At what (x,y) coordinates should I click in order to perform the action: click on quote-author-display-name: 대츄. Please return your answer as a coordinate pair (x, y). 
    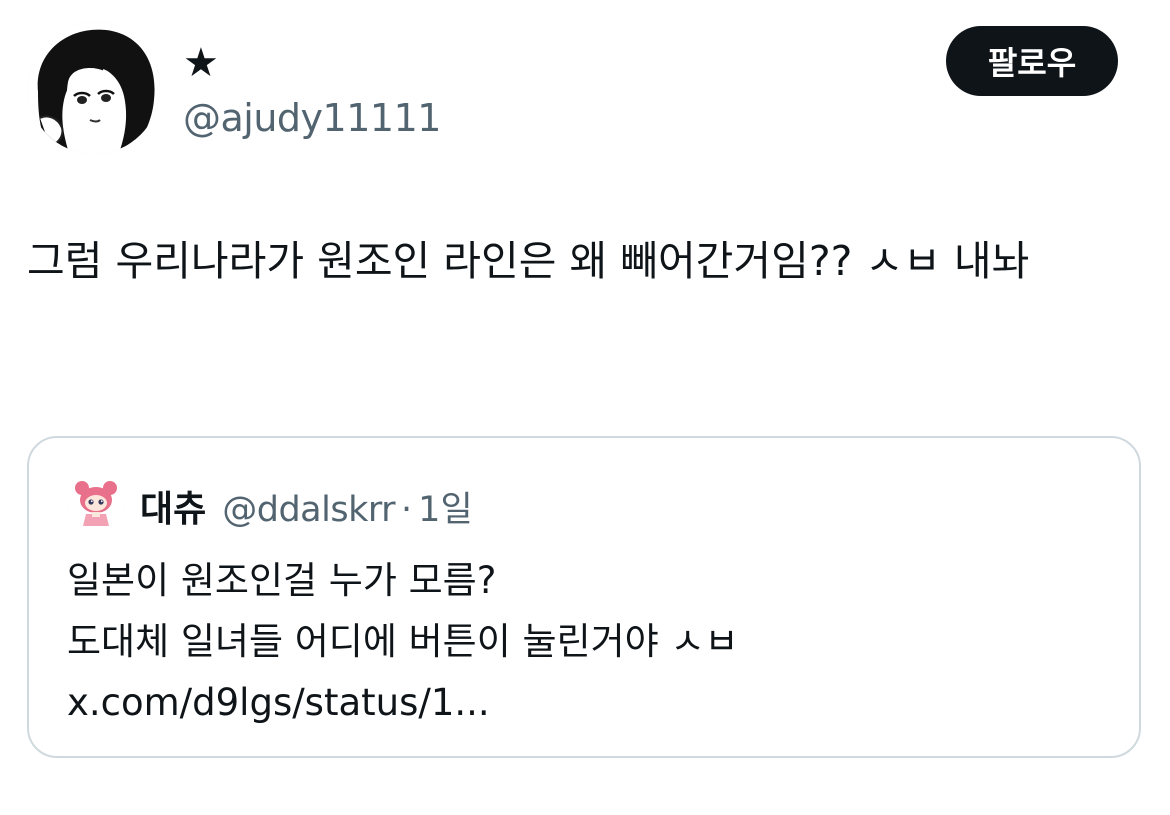
    Looking at the image, I should click on (173, 506).